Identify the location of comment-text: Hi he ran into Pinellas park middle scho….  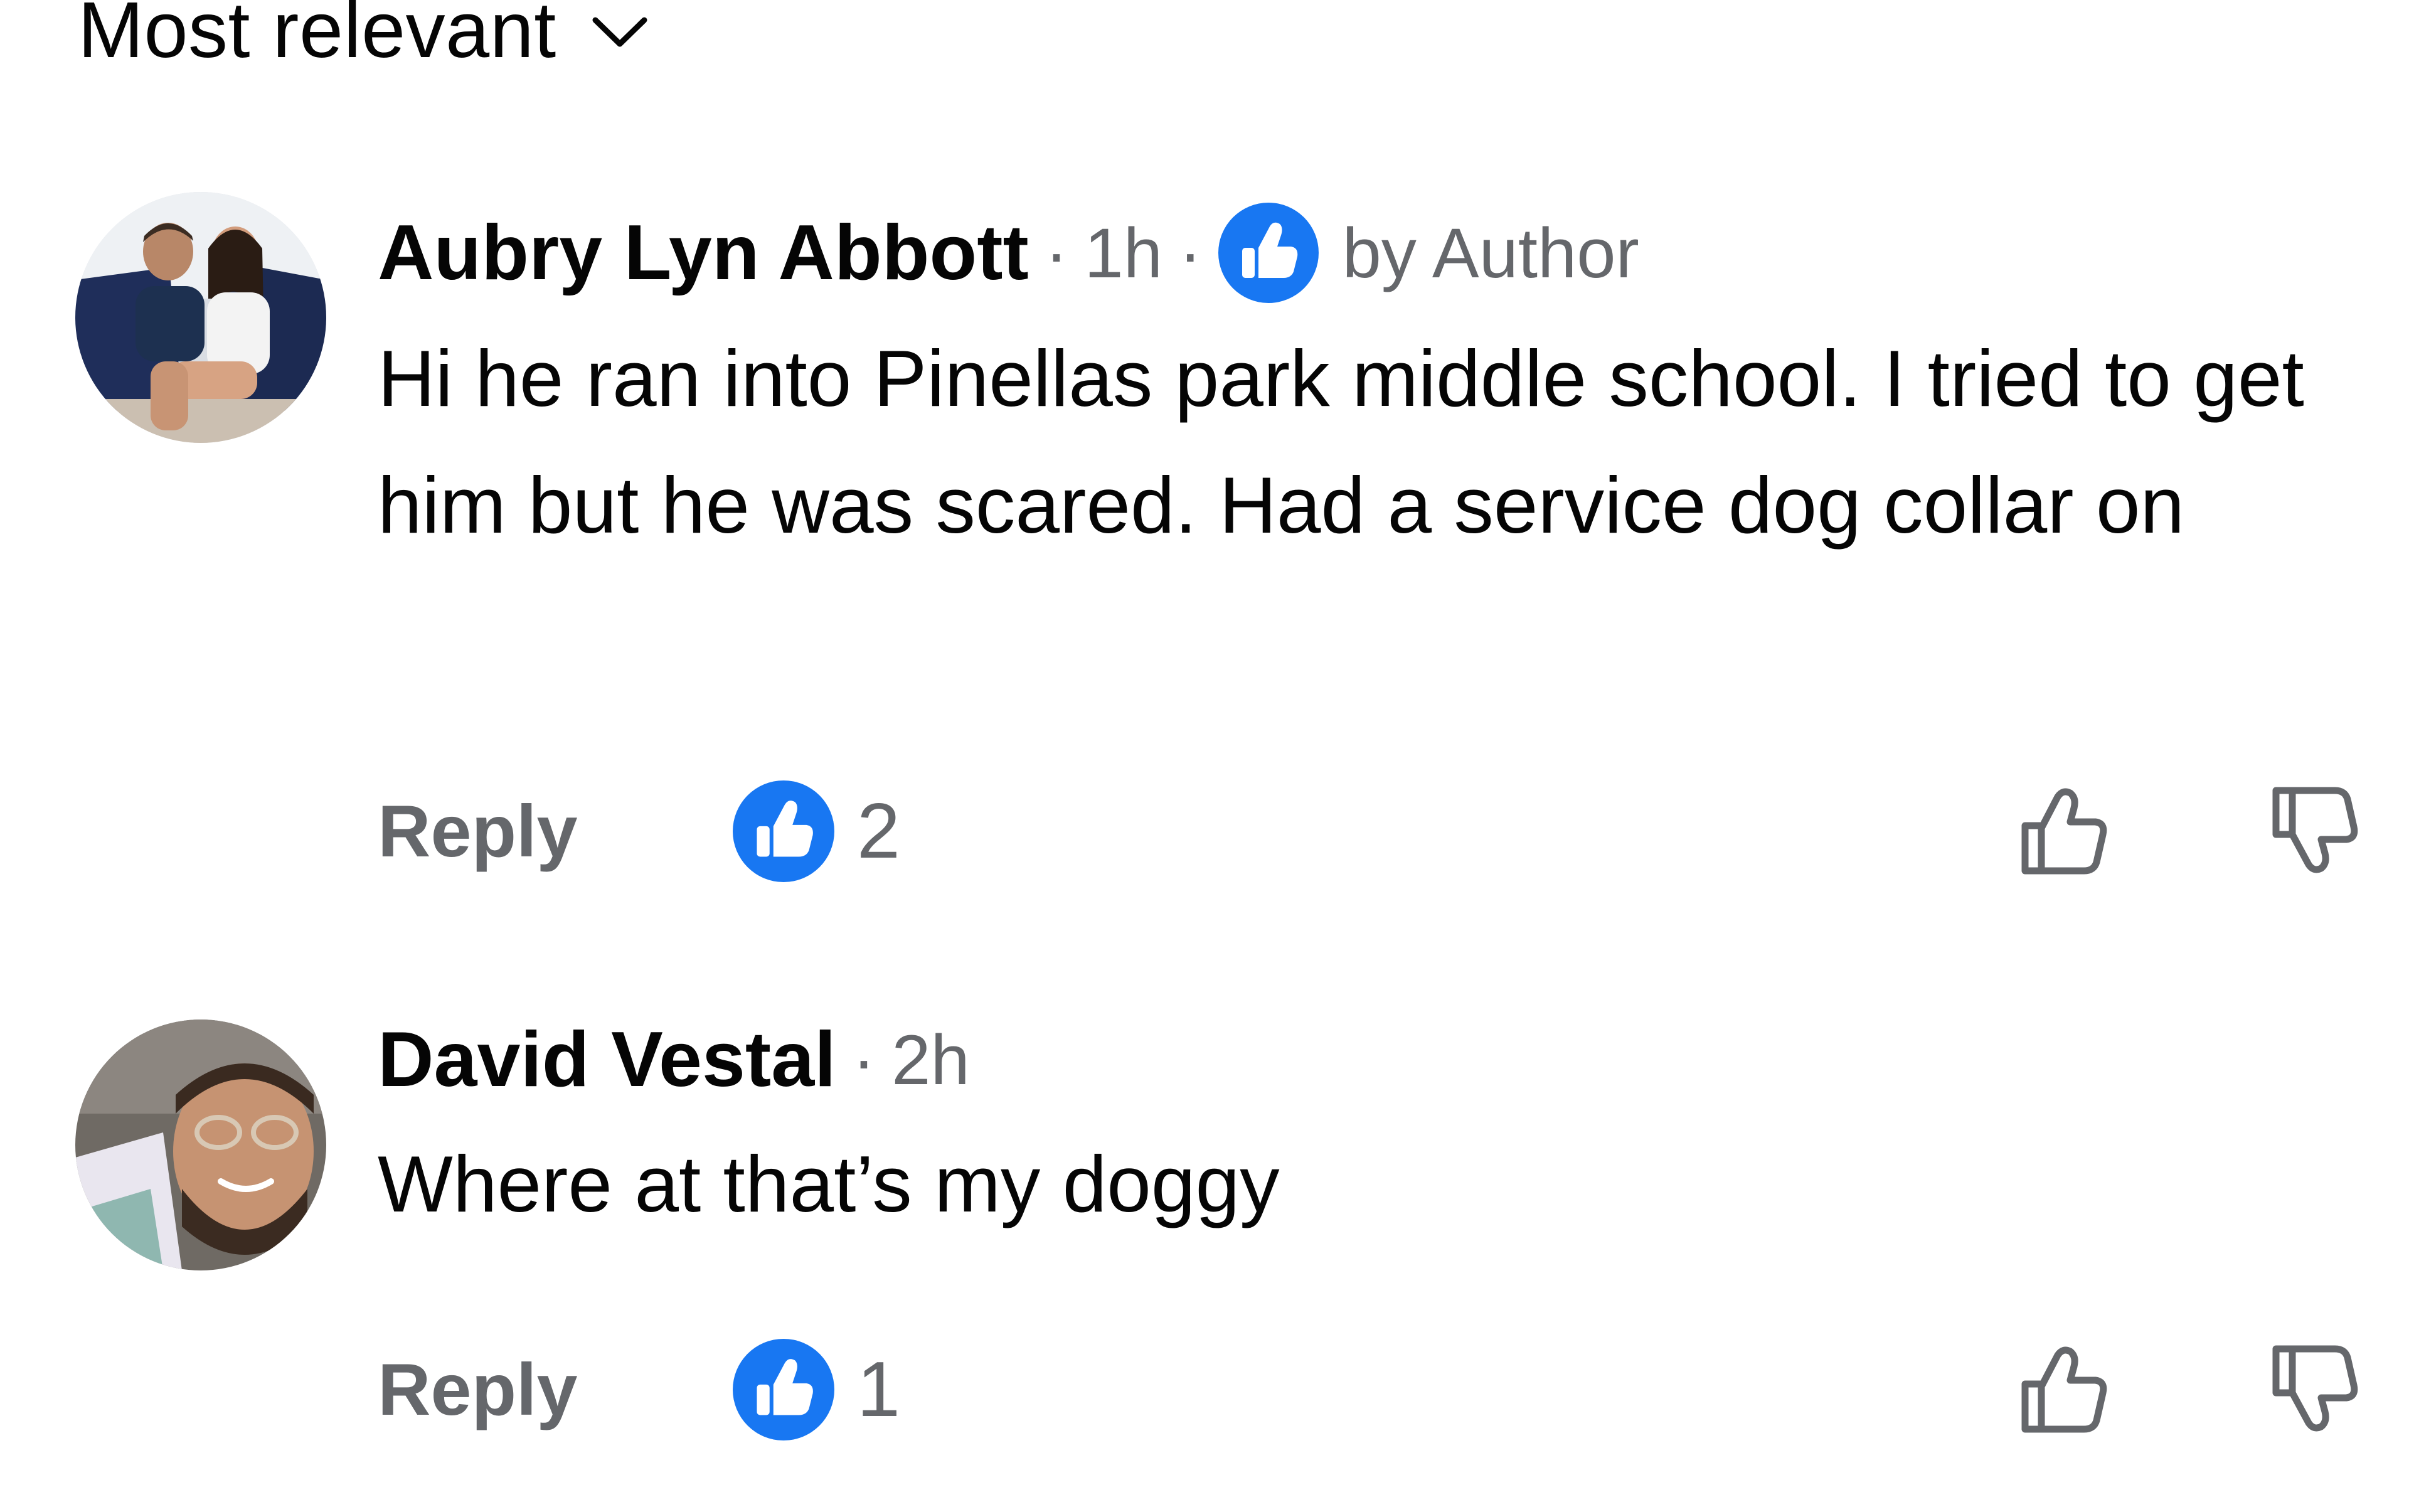
(1341, 442).